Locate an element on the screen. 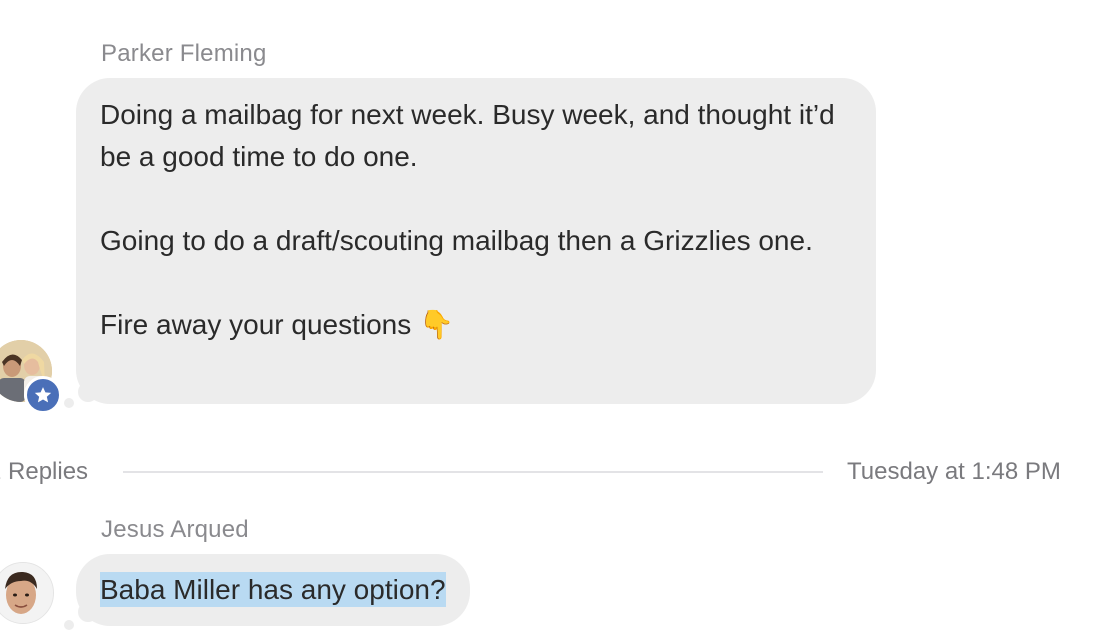 This screenshot has height=636, width=1100. star-icon is located at coordinates (43, 395).